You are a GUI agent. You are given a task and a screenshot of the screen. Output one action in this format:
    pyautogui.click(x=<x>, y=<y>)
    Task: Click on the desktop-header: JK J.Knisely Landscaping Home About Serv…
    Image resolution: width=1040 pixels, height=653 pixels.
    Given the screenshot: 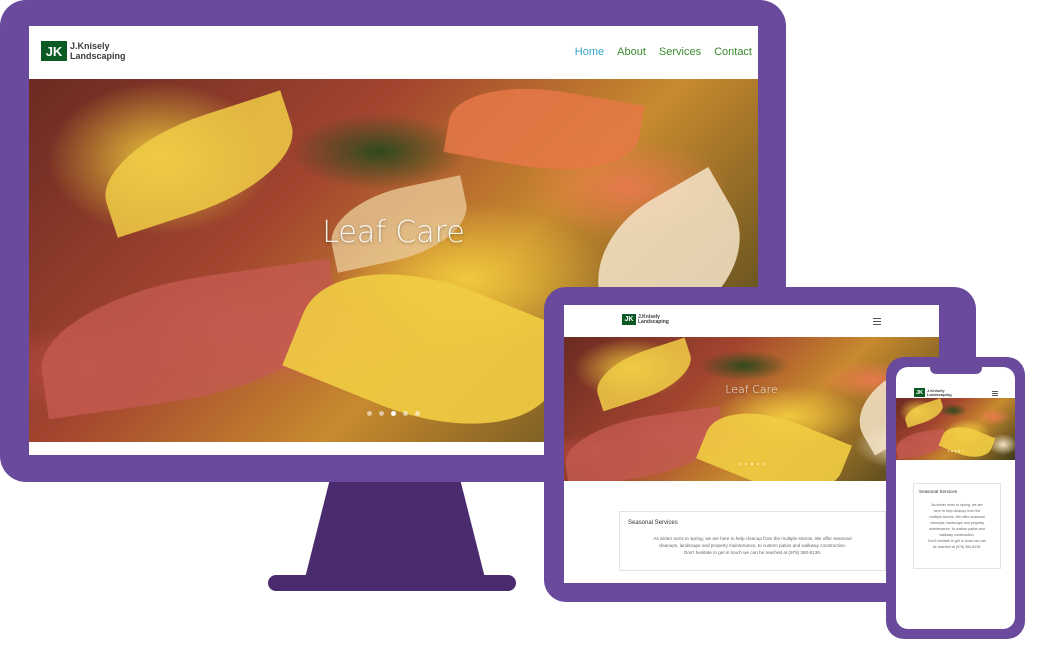 What is the action you would take?
    pyautogui.click(x=393, y=52)
    